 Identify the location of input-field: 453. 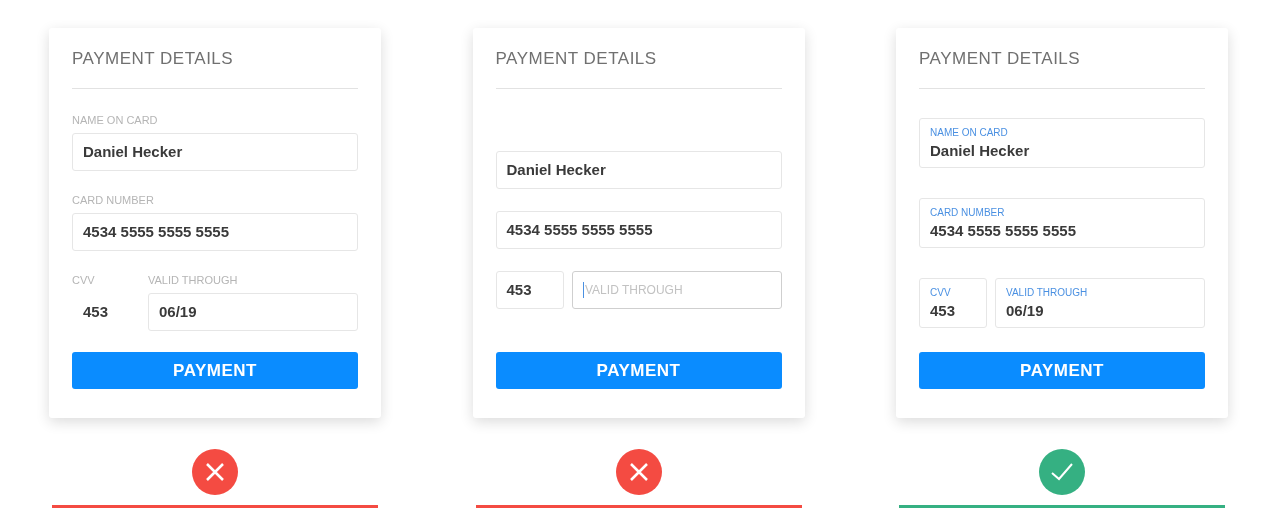
(529, 290).